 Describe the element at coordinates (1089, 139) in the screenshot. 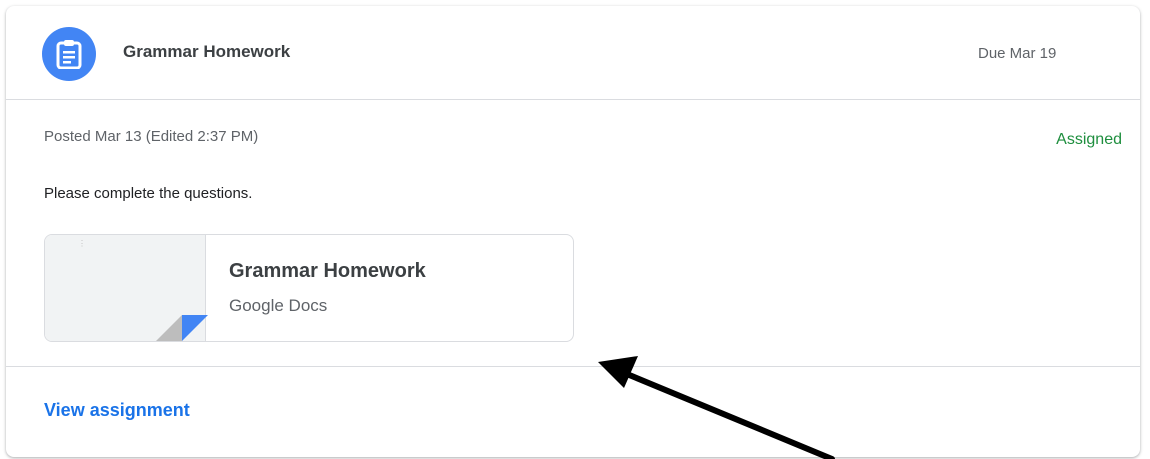

I see `status-badge: Assigned` at that location.